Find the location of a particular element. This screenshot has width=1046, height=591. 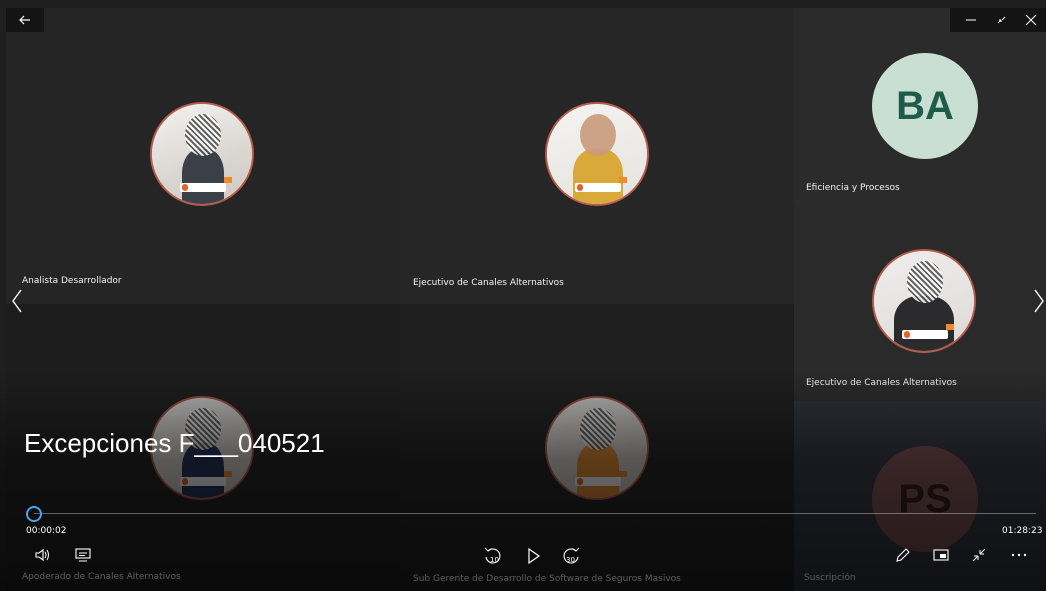

participant-tile: BA Eficiencia y Procesos is located at coordinates (920, 106).